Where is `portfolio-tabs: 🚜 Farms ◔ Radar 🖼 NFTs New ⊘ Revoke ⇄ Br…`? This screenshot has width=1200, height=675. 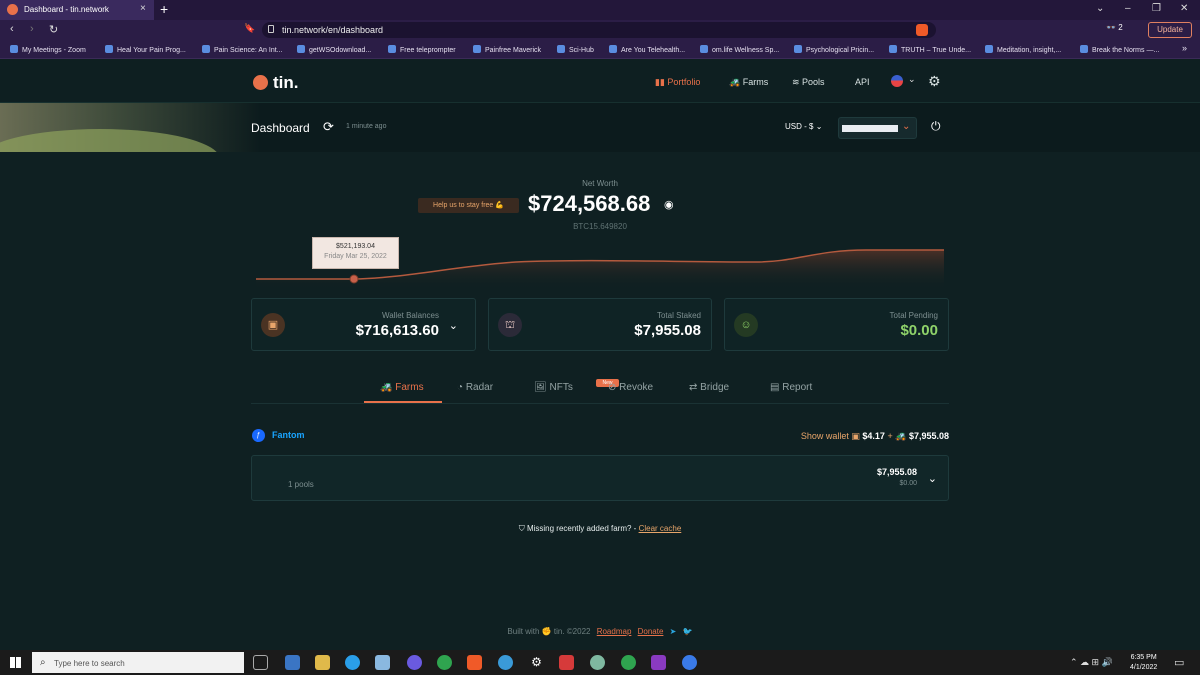 portfolio-tabs: 🚜 Farms ◔ Radar 🖼 NFTs New ⊘ Revoke ⇄ Br… is located at coordinates (600, 388).